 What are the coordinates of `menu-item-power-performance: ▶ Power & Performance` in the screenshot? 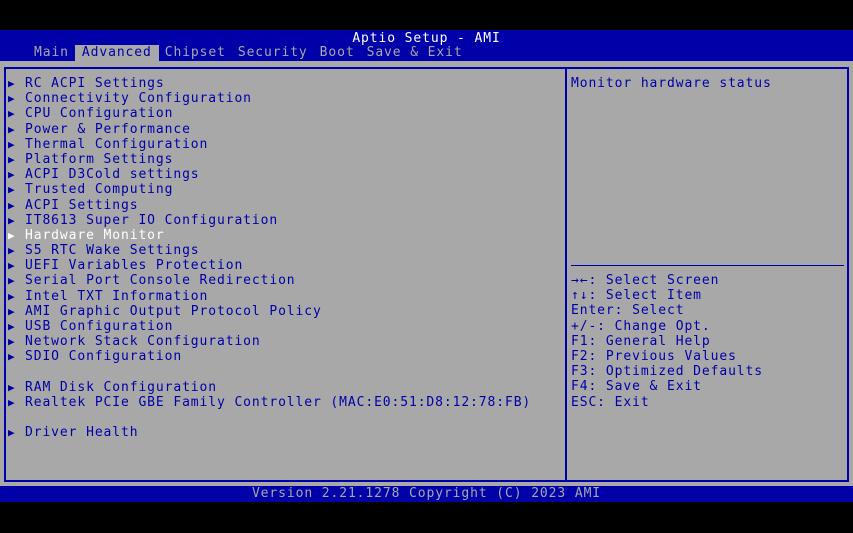 It's located at (269, 129).